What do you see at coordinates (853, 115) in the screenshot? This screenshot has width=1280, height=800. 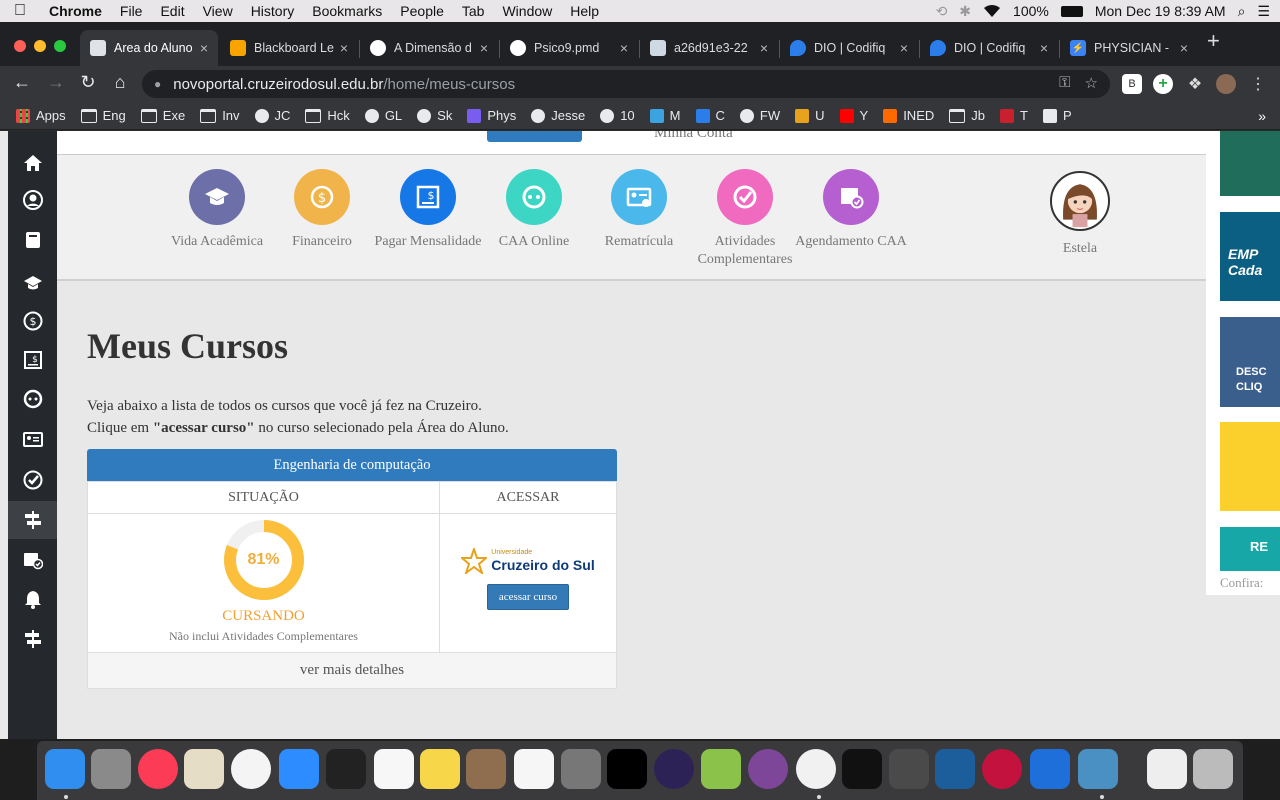 I see `bookmark-y: Y` at bounding box center [853, 115].